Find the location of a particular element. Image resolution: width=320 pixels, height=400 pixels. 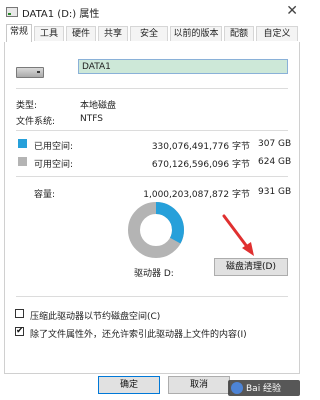

hard-drive-icon is located at coordinates (30, 72).